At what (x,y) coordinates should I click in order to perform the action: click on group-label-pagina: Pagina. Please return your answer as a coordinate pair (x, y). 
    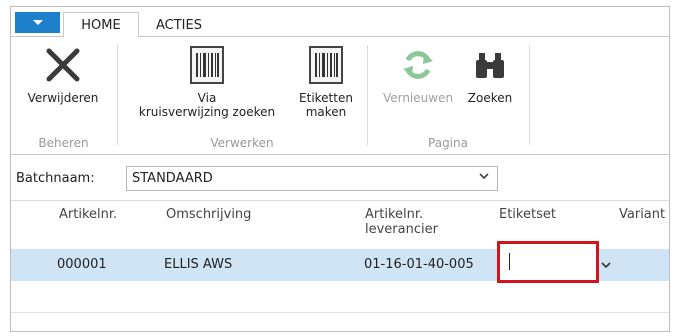
    Looking at the image, I should click on (448, 143).